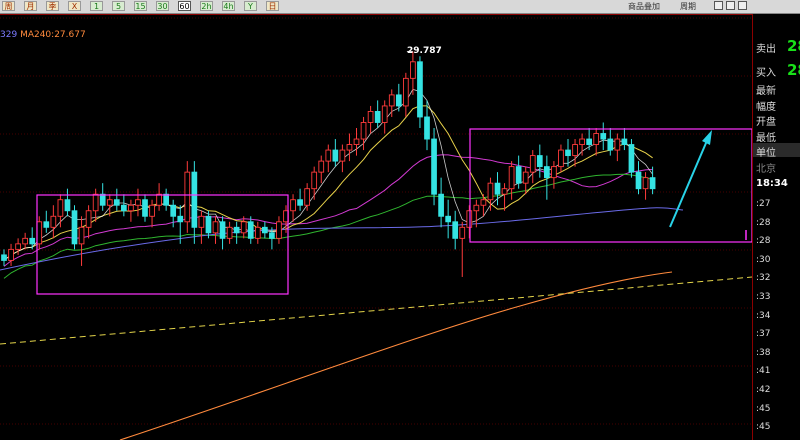  I want to click on arrow-shaft, so click(689, 181).